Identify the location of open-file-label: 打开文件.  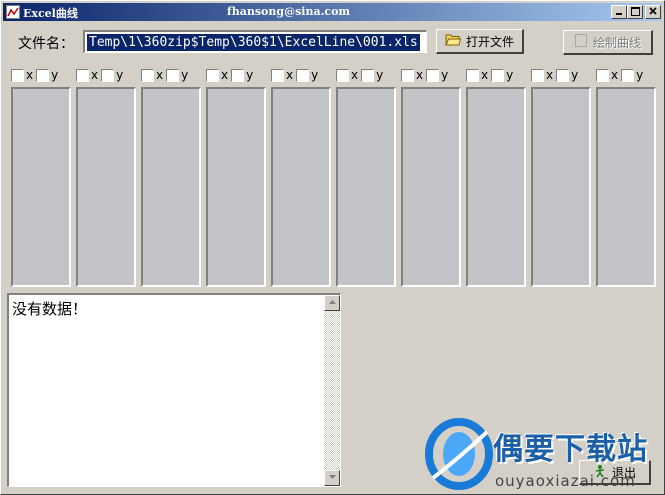
(489, 41).